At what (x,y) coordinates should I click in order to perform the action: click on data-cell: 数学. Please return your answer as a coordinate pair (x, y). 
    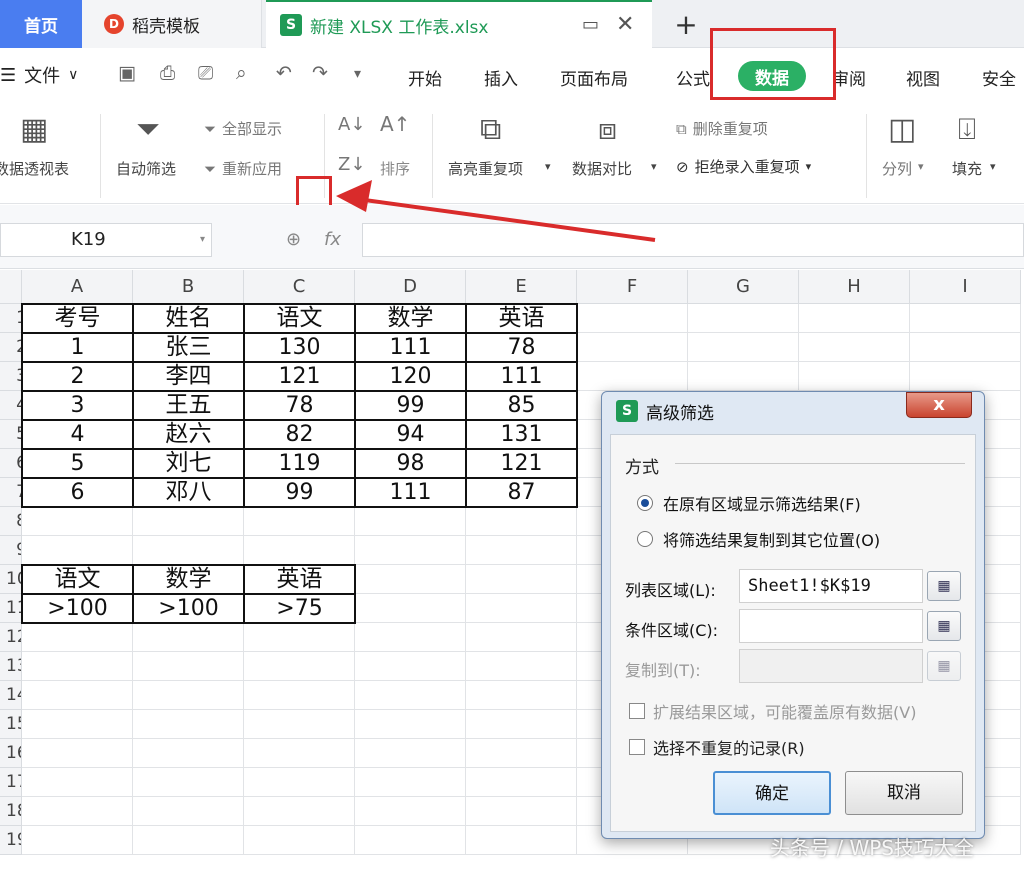
    Looking at the image, I should click on (410, 318).